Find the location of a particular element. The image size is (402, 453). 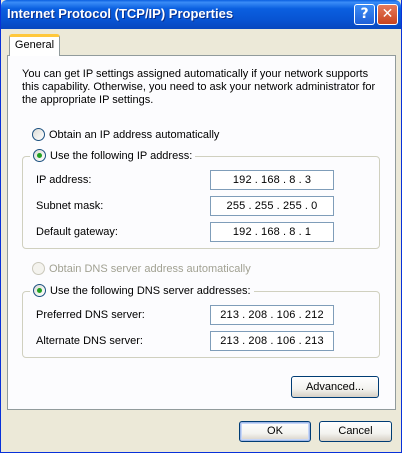

preferred-dns-input: 213. 208. 106. 212 is located at coordinates (272, 315).